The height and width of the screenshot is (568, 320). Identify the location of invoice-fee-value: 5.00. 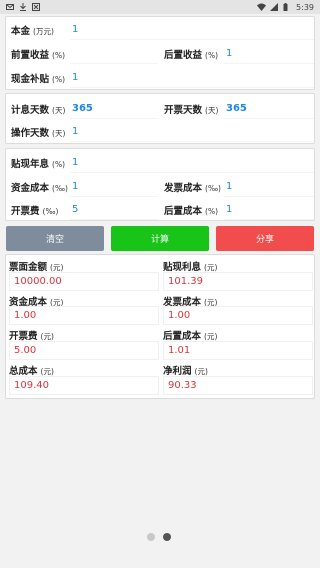
(84, 350).